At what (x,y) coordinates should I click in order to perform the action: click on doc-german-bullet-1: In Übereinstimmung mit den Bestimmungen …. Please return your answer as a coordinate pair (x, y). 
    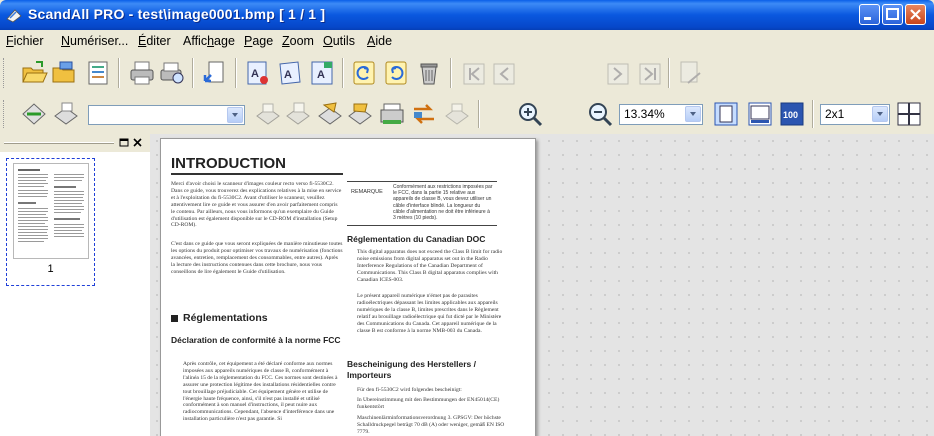
    Looking at the image, I should click on (428, 403).